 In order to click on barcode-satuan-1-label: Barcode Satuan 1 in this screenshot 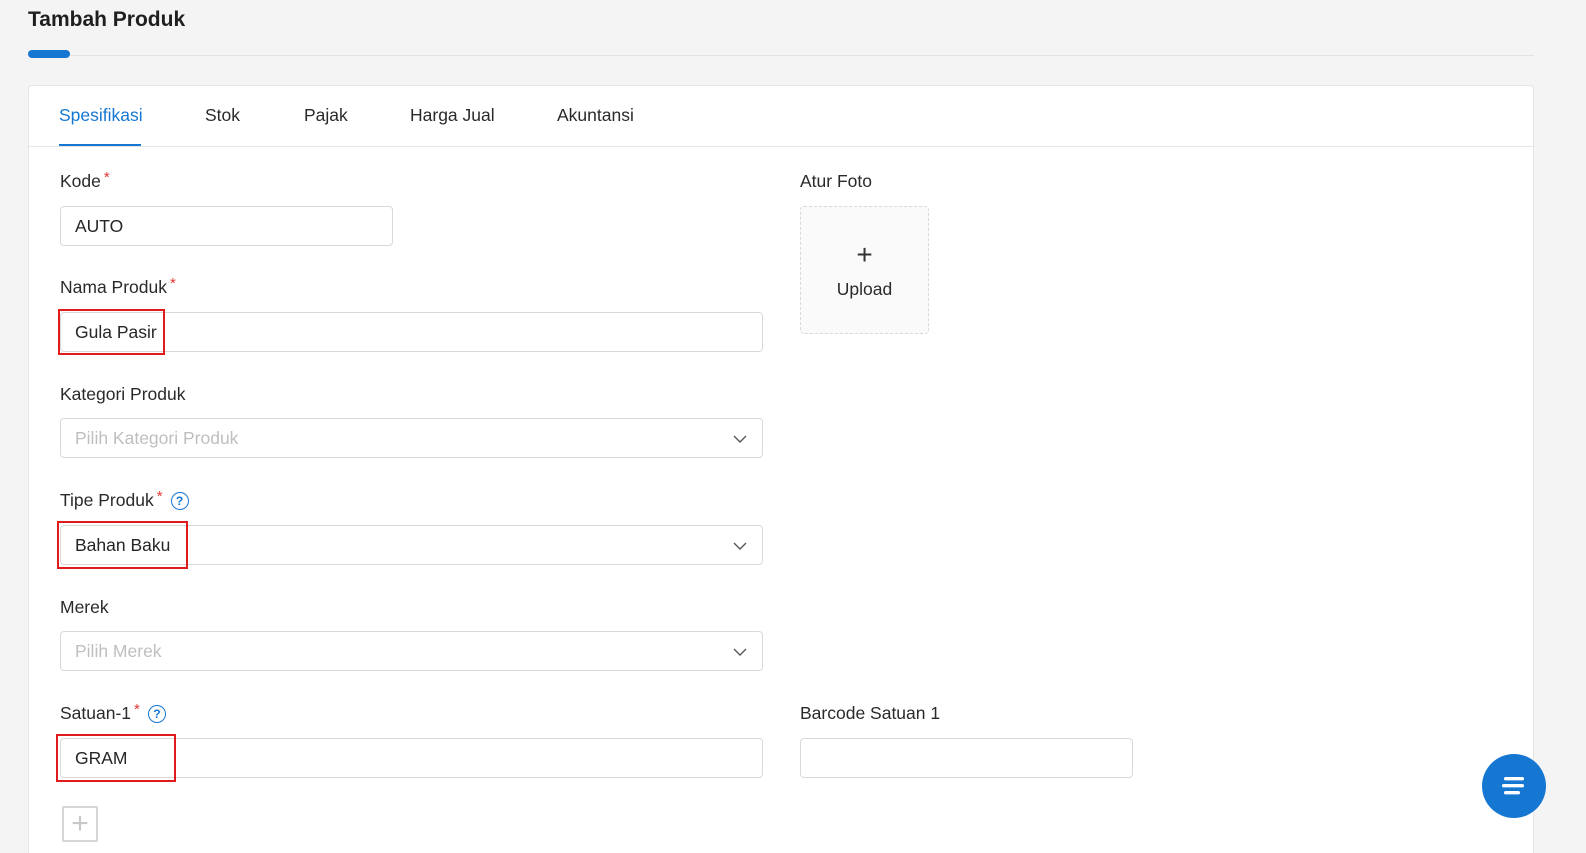, I will do `click(870, 713)`.